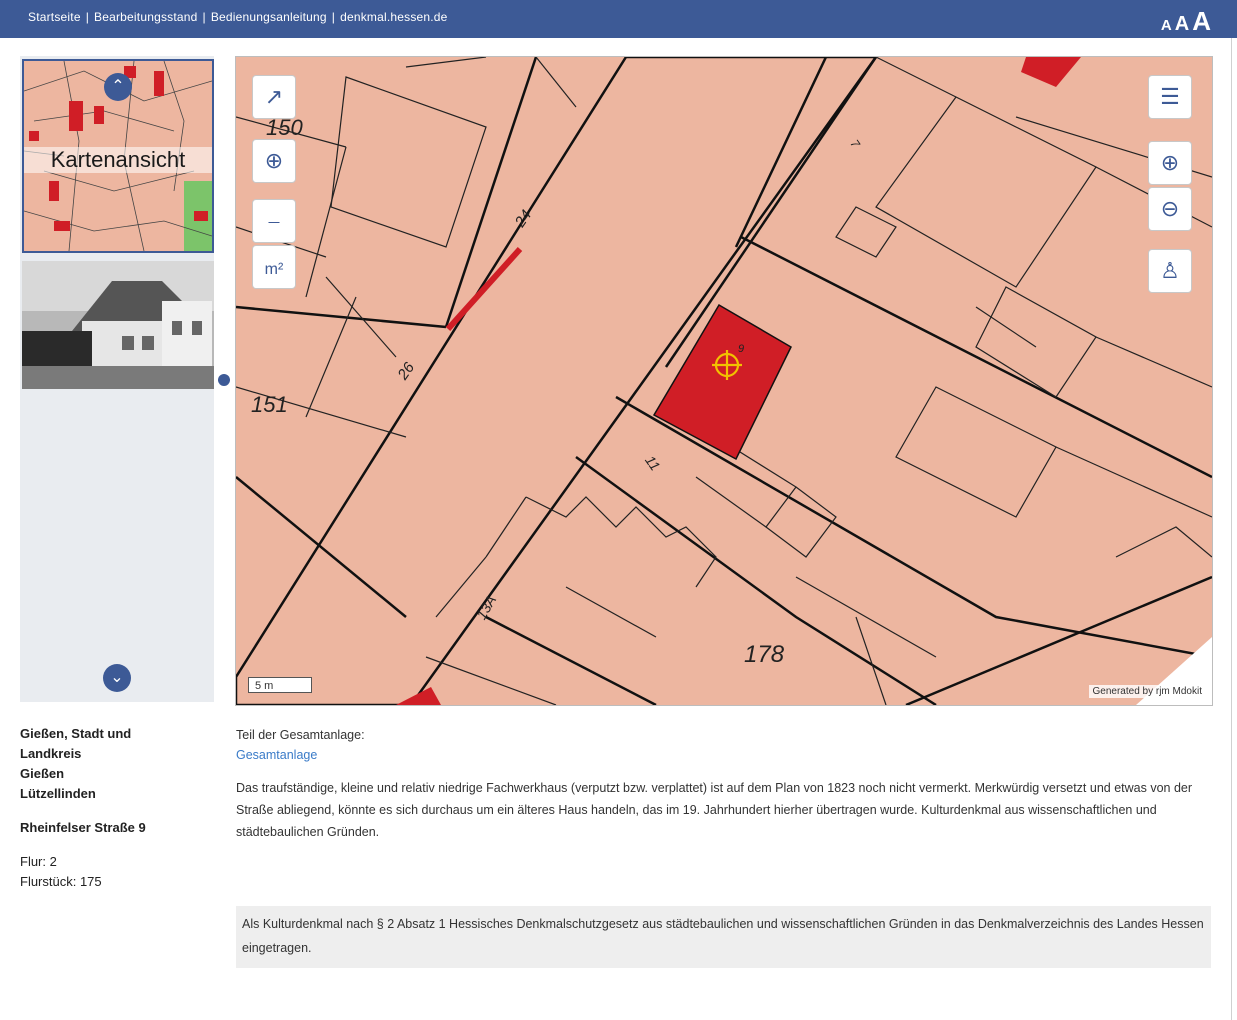  I want to click on measure-area-button: m², so click(274, 267).